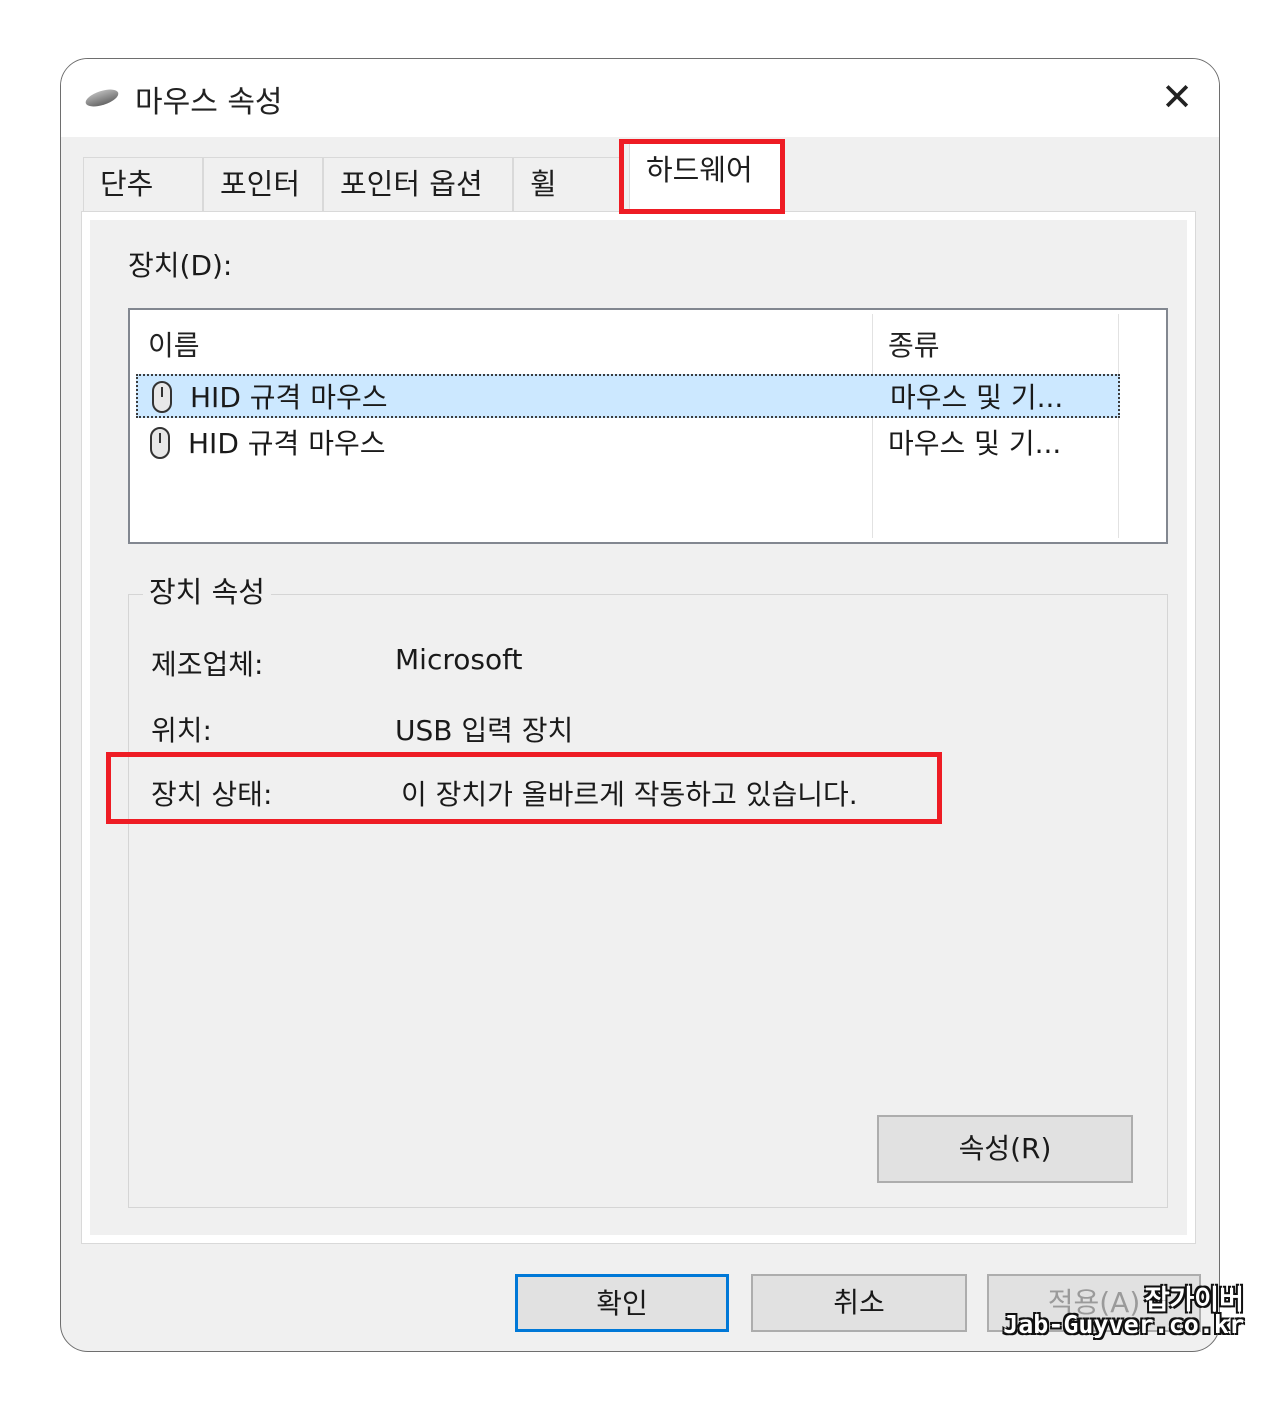  Describe the element at coordinates (1123, 1324) in the screenshot. I see `watermark-url: Jab-Guyver.co.kr` at that location.